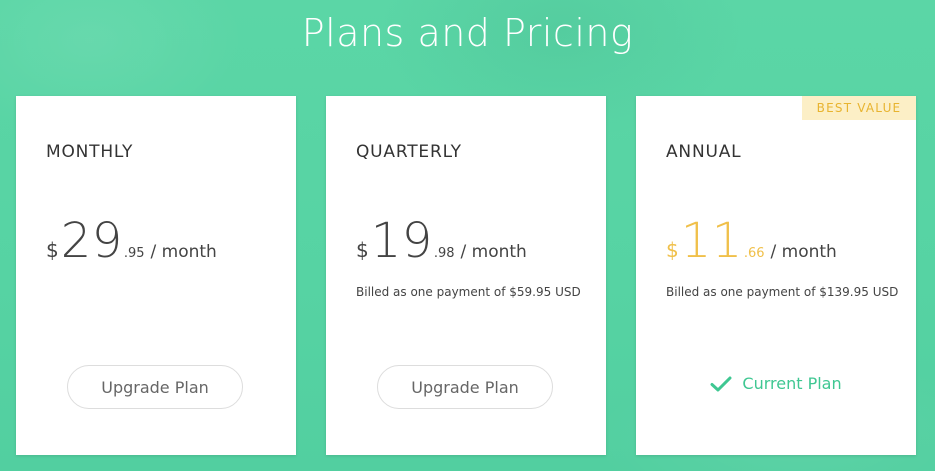  I want to click on plan-name: QUARTERLY, so click(409, 152).